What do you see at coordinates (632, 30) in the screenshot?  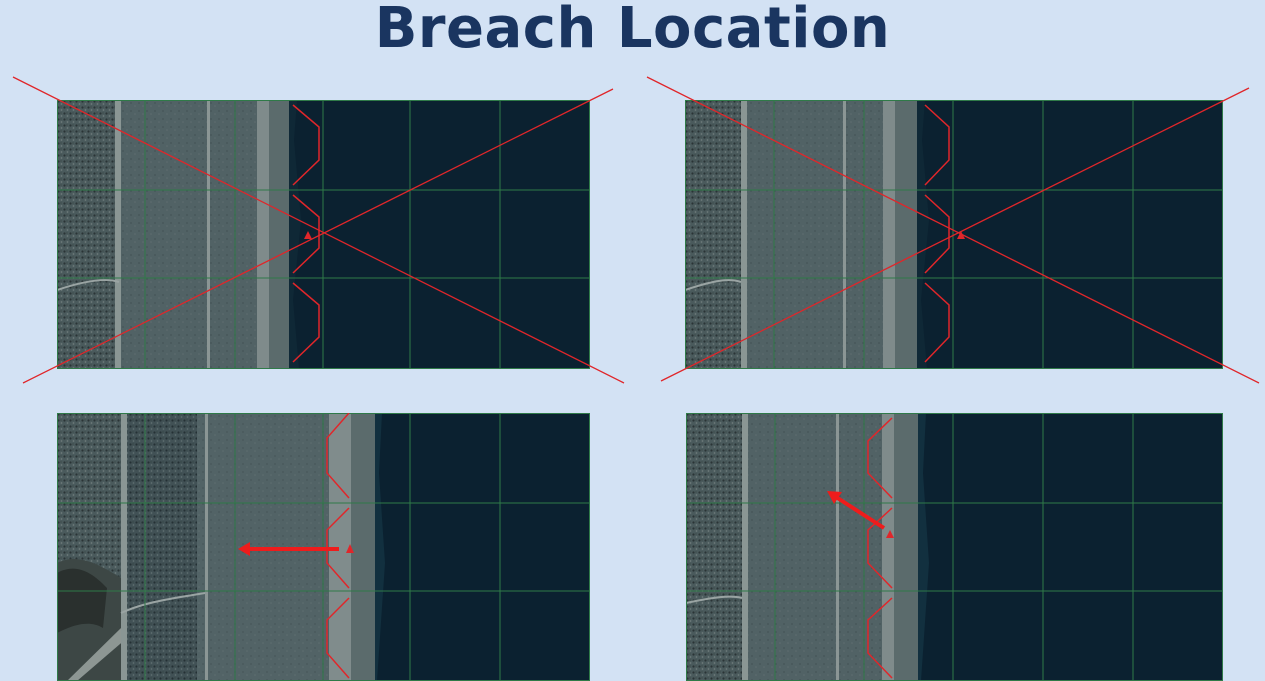 I see `slide-title: Breach Location` at bounding box center [632, 30].